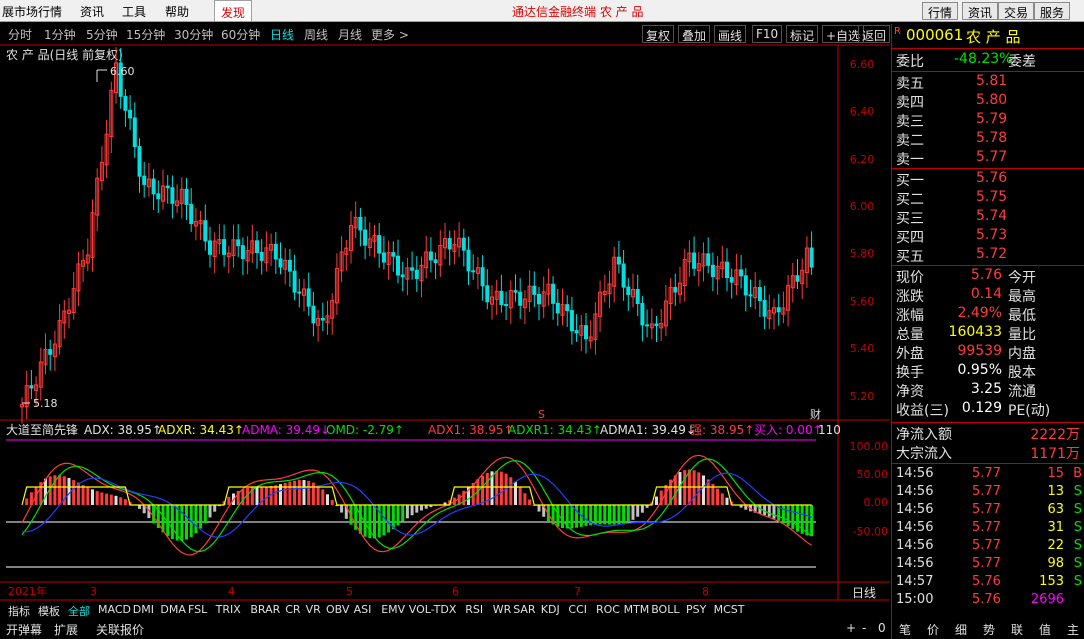 This screenshot has height=639, width=1084. What do you see at coordinates (32, 11) in the screenshot?
I see `menu-market: 展市场行情` at bounding box center [32, 11].